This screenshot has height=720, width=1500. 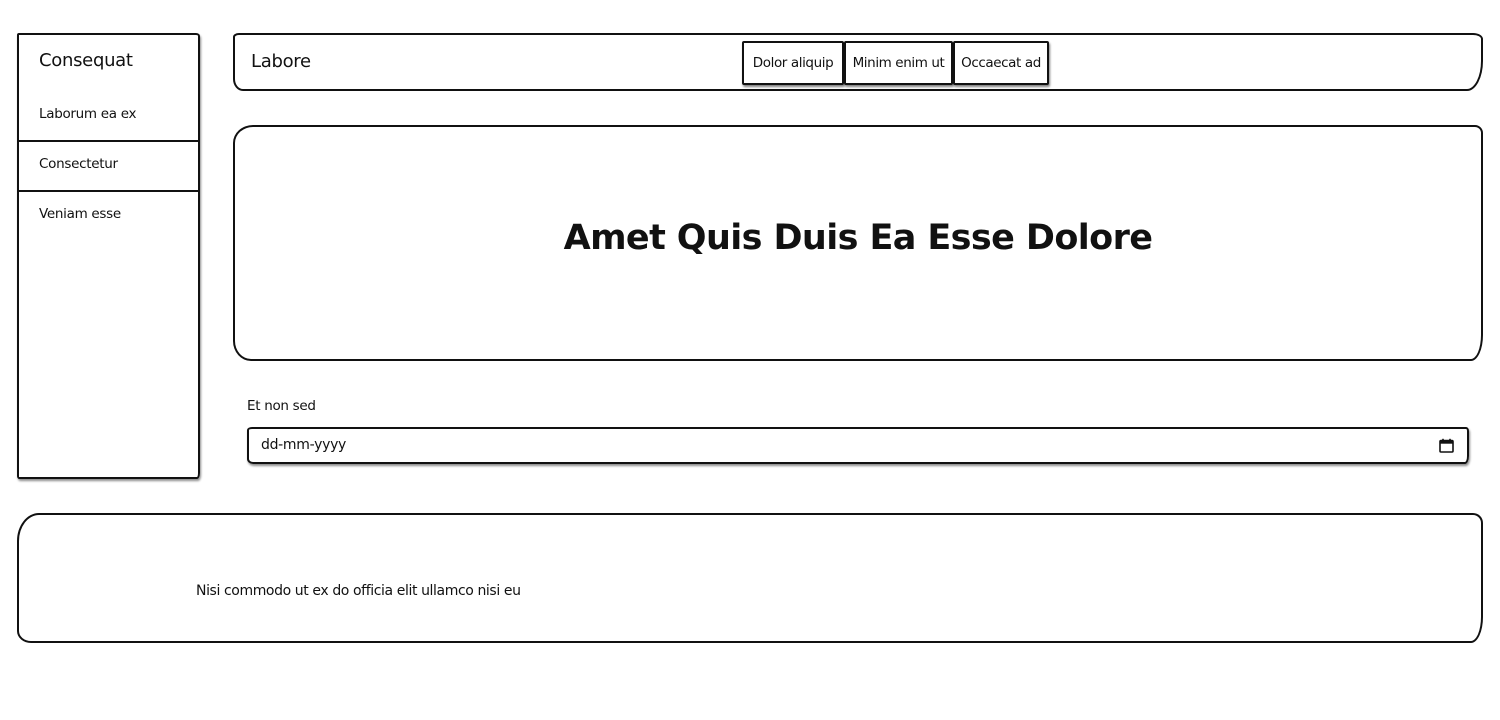 I want to click on hero-title: Amet Quis Duis Ea Esse Dolore, so click(x=858, y=238).